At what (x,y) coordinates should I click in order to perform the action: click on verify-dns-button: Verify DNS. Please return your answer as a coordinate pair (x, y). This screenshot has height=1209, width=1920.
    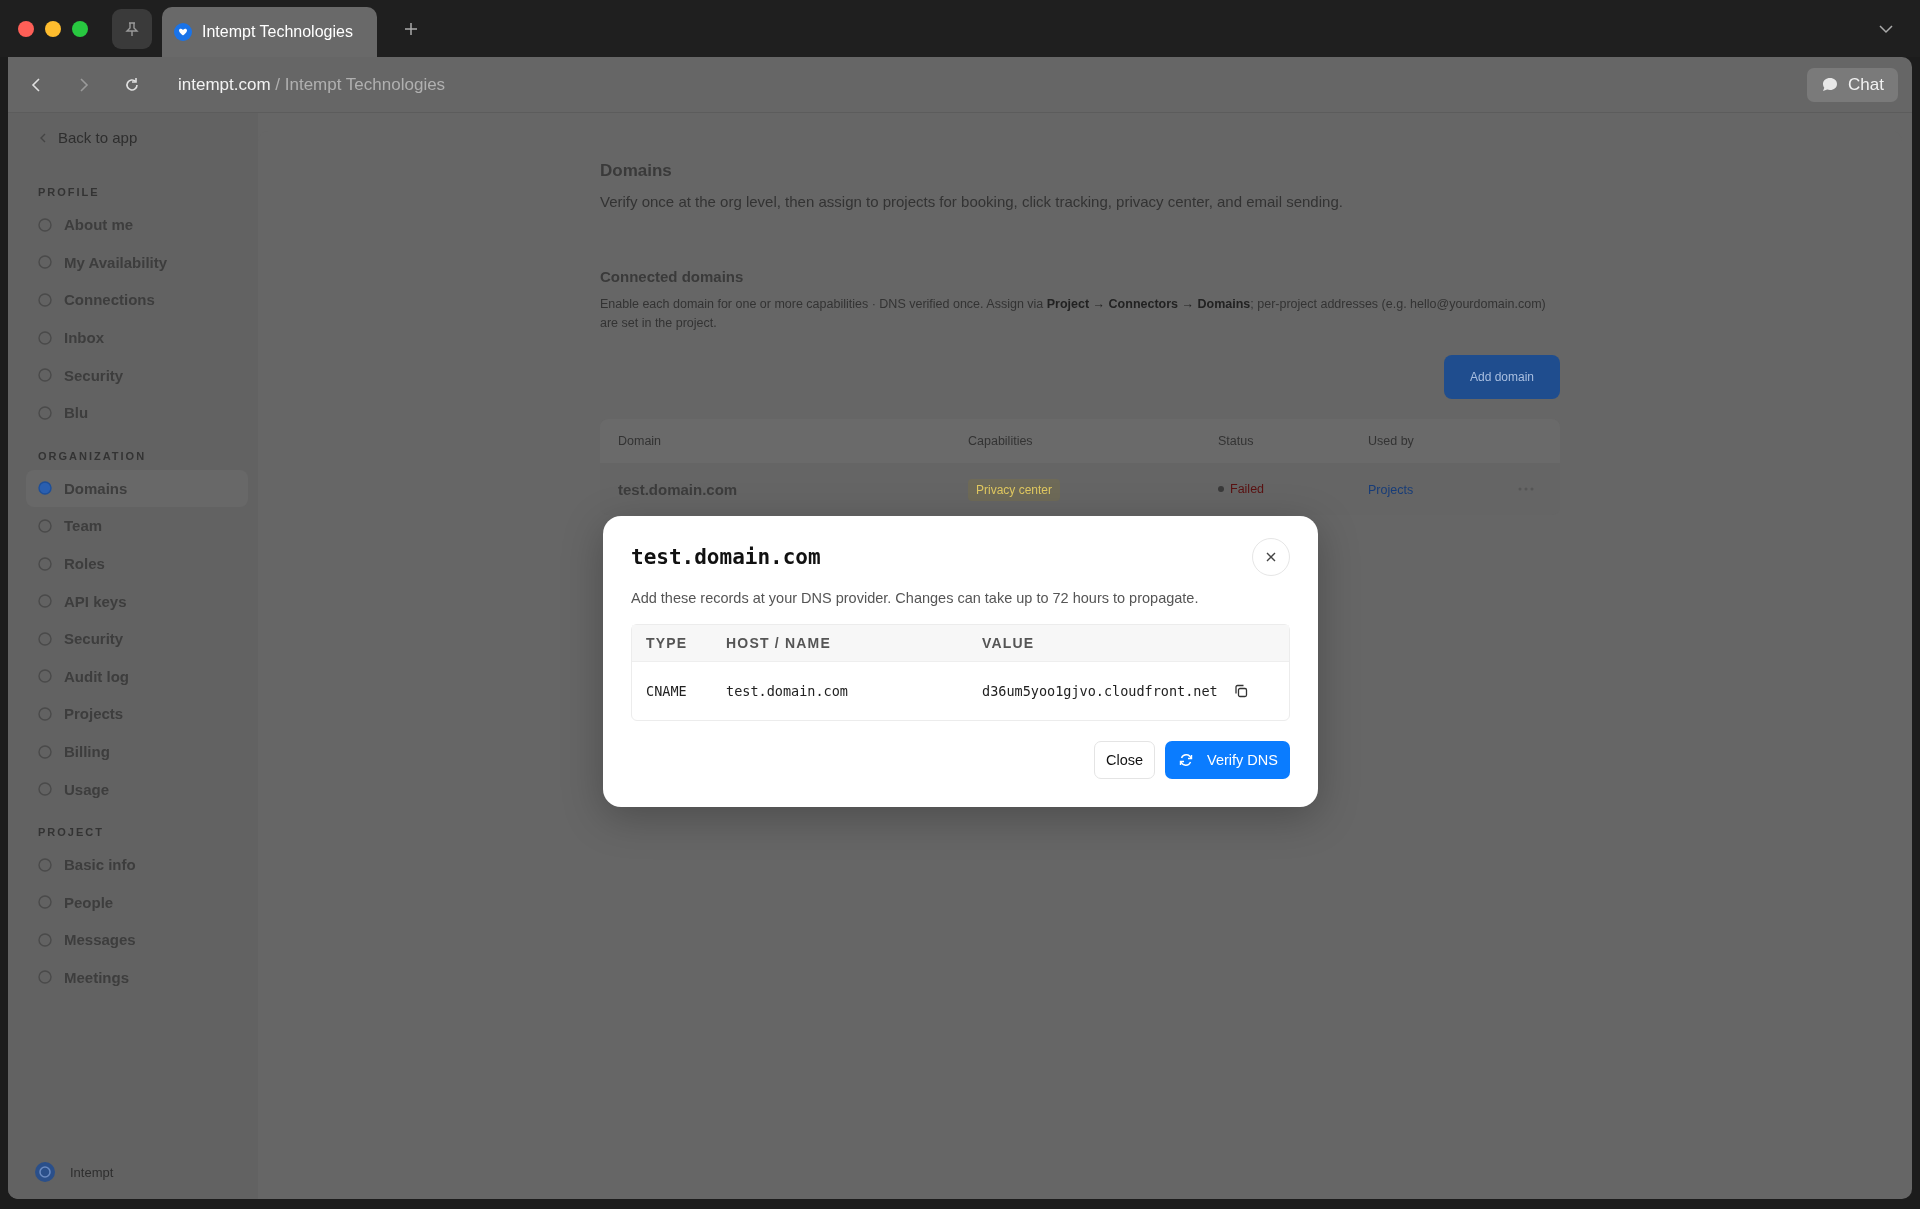
    Looking at the image, I should click on (1227, 760).